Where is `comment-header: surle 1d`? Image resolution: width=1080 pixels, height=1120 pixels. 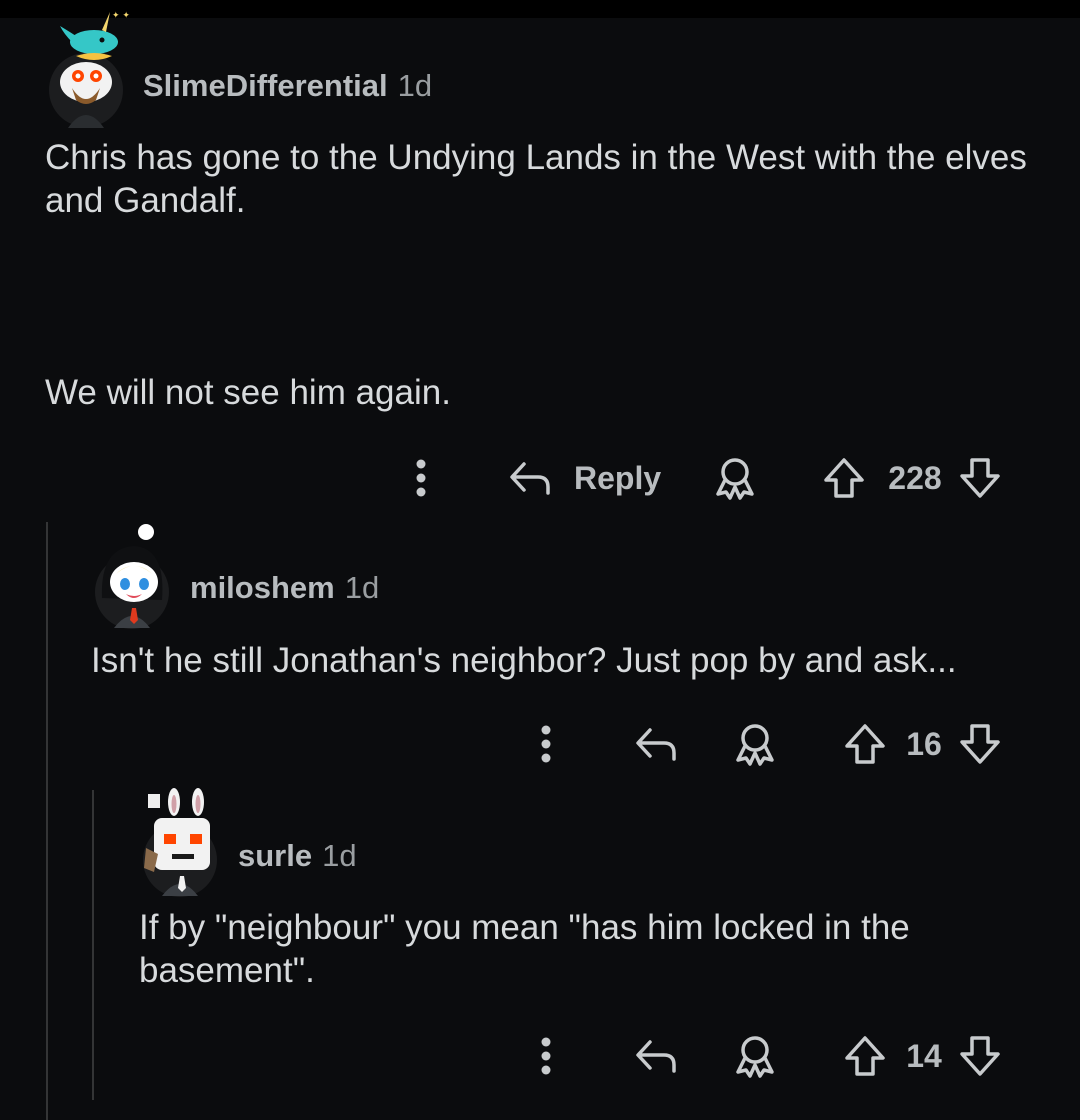
comment-header: surle 1d is located at coordinates (297, 856).